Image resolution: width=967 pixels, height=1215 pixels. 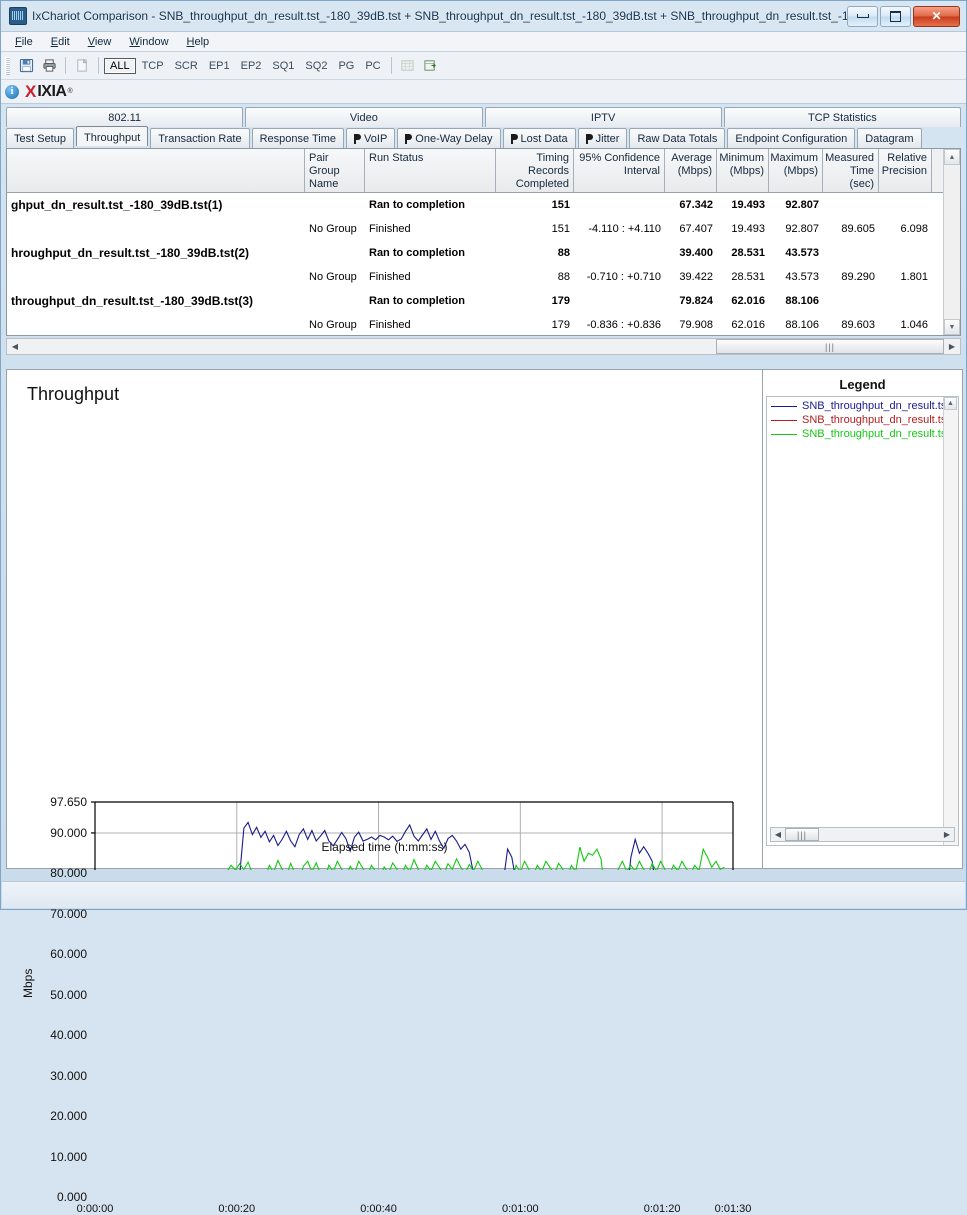 What do you see at coordinates (905, 170) in the screenshot?
I see `grid-header-cell: Relative Precision` at bounding box center [905, 170].